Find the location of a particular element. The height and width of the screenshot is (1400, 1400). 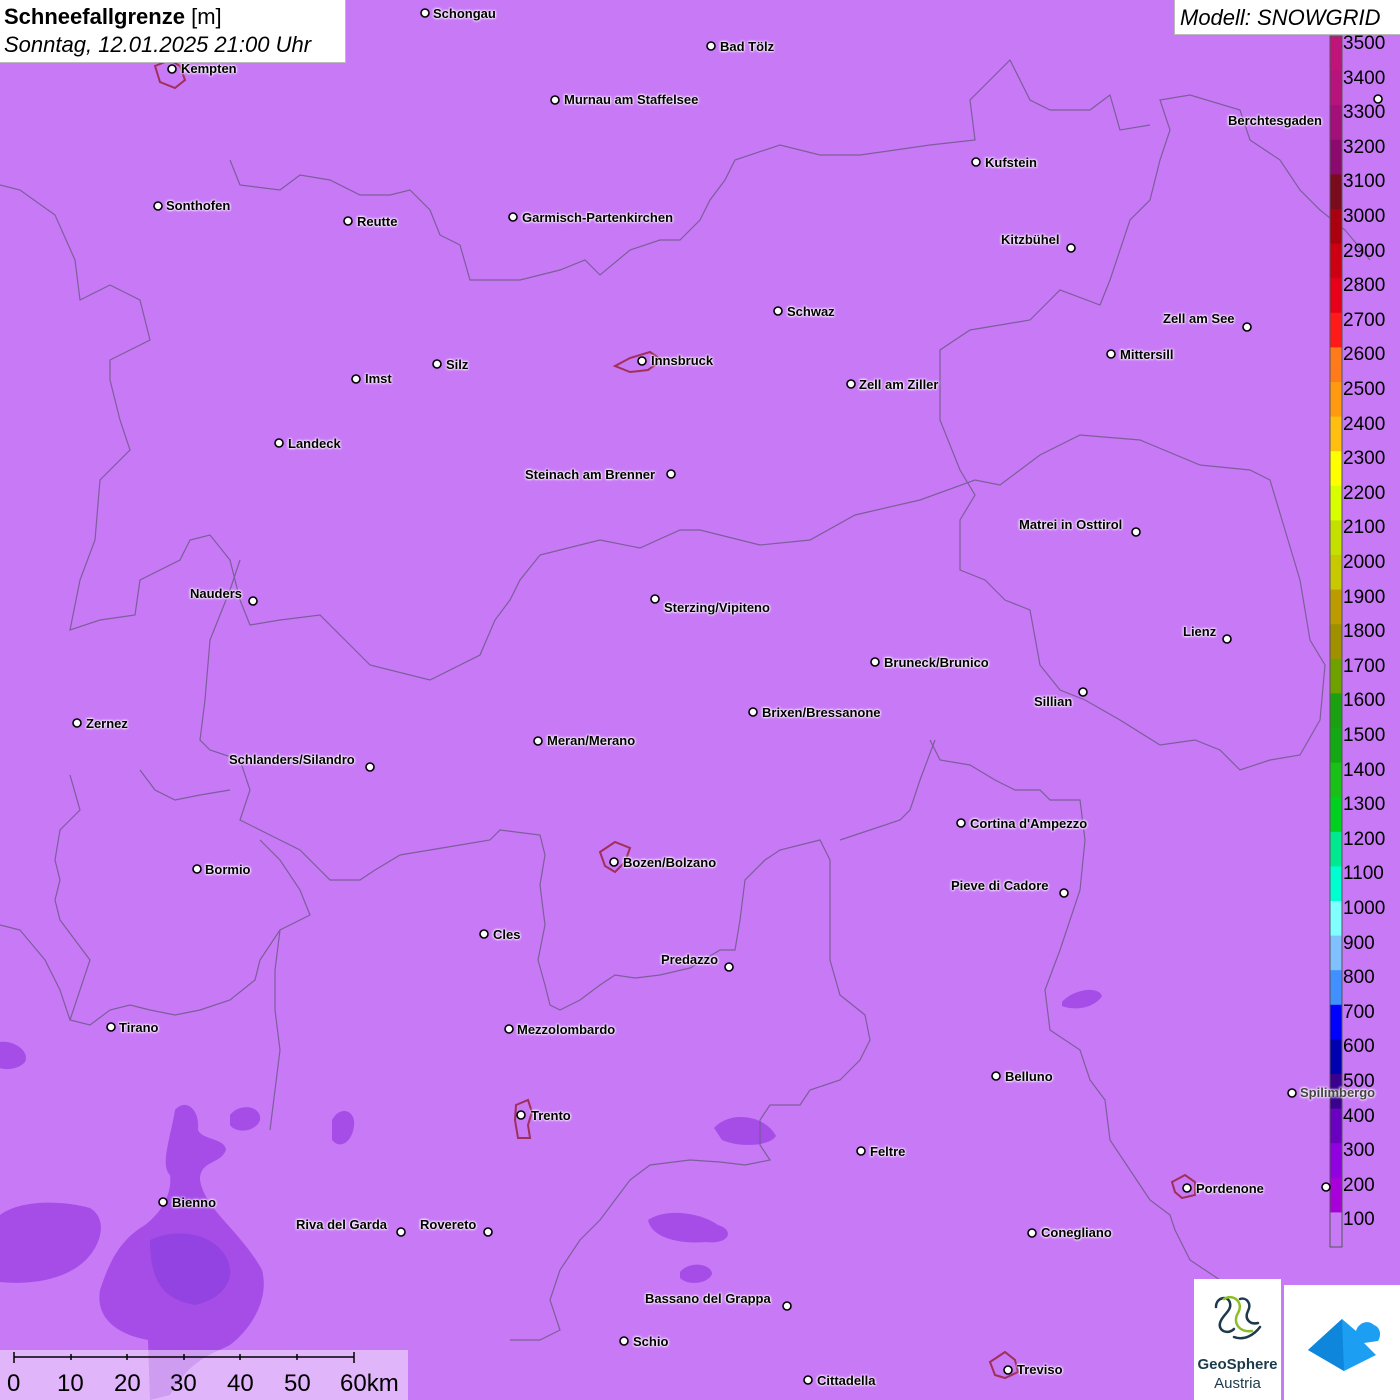

legend-label: 2300 is located at coordinates (1364, 459).